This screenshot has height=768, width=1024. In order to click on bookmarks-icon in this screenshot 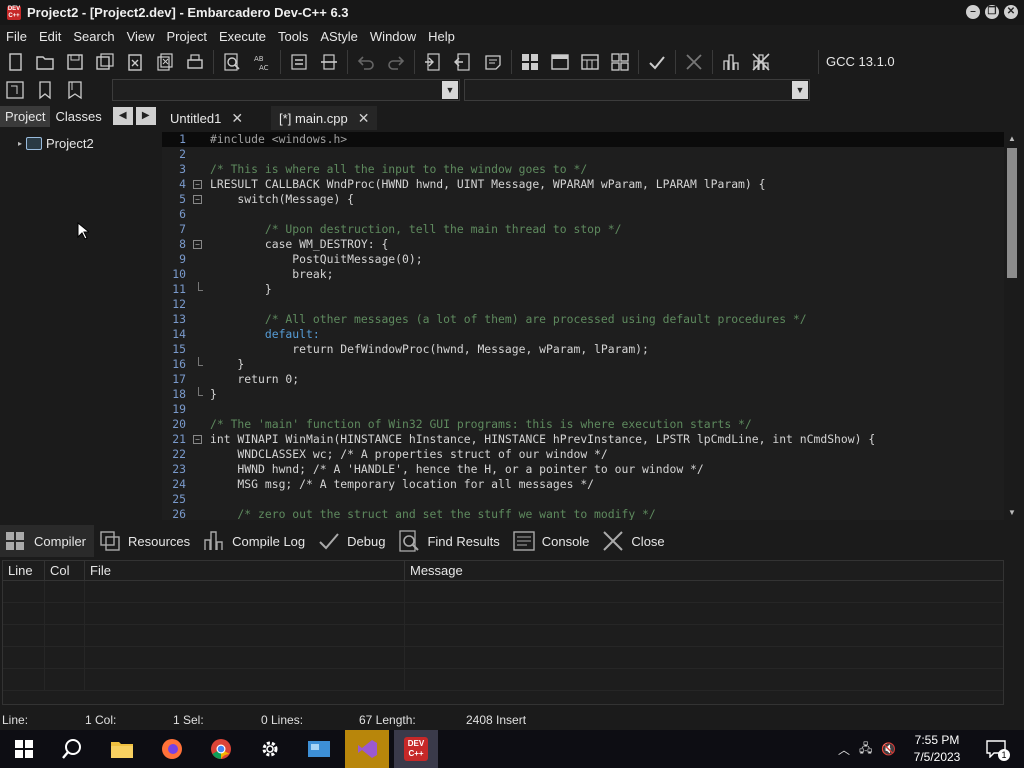, I will do `click(75, 90)`.